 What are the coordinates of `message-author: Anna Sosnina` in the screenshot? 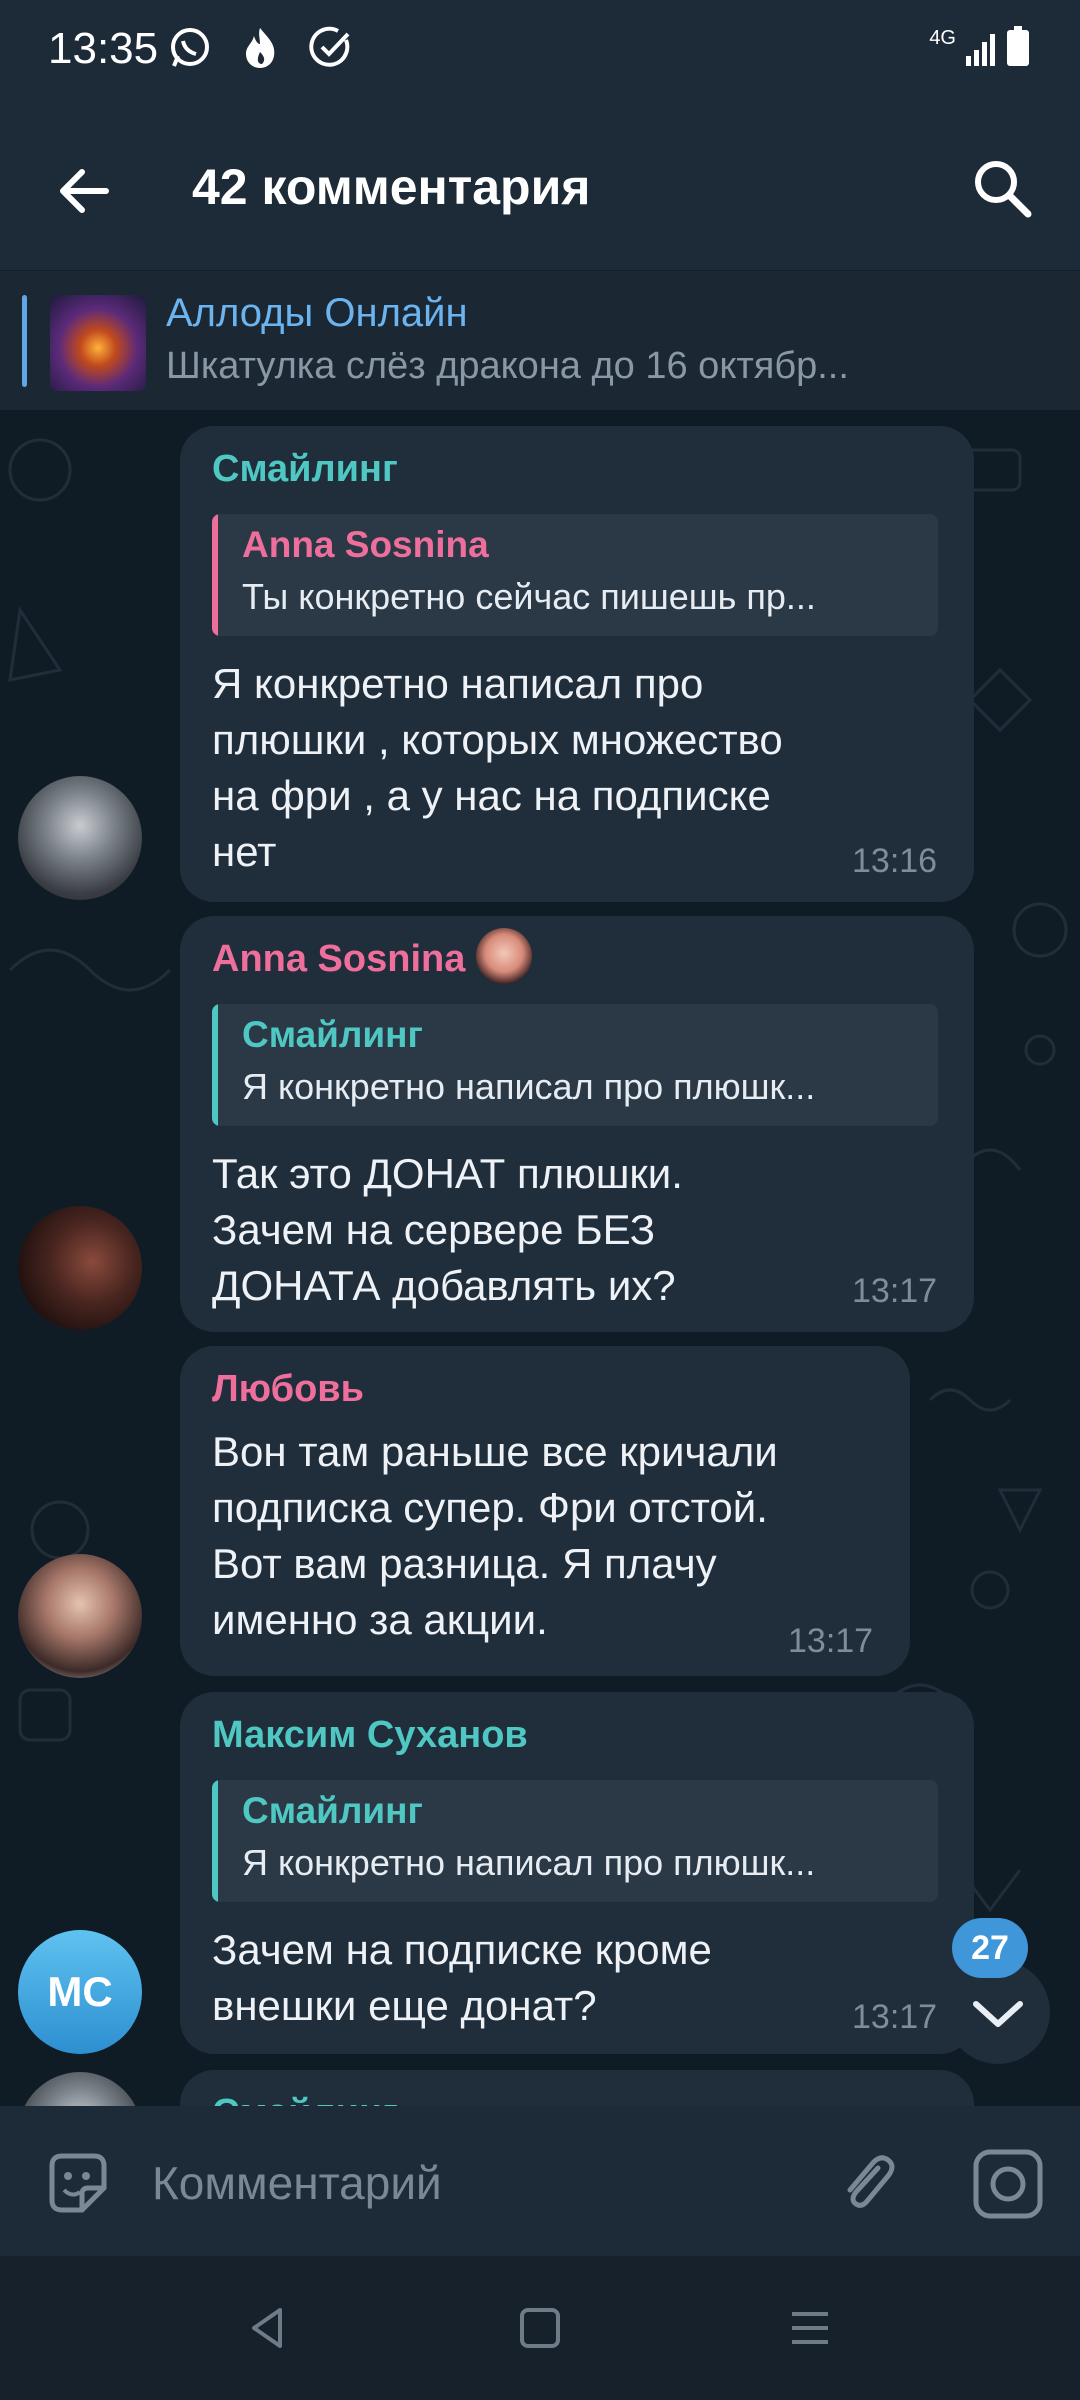 It's located at (338, 959).